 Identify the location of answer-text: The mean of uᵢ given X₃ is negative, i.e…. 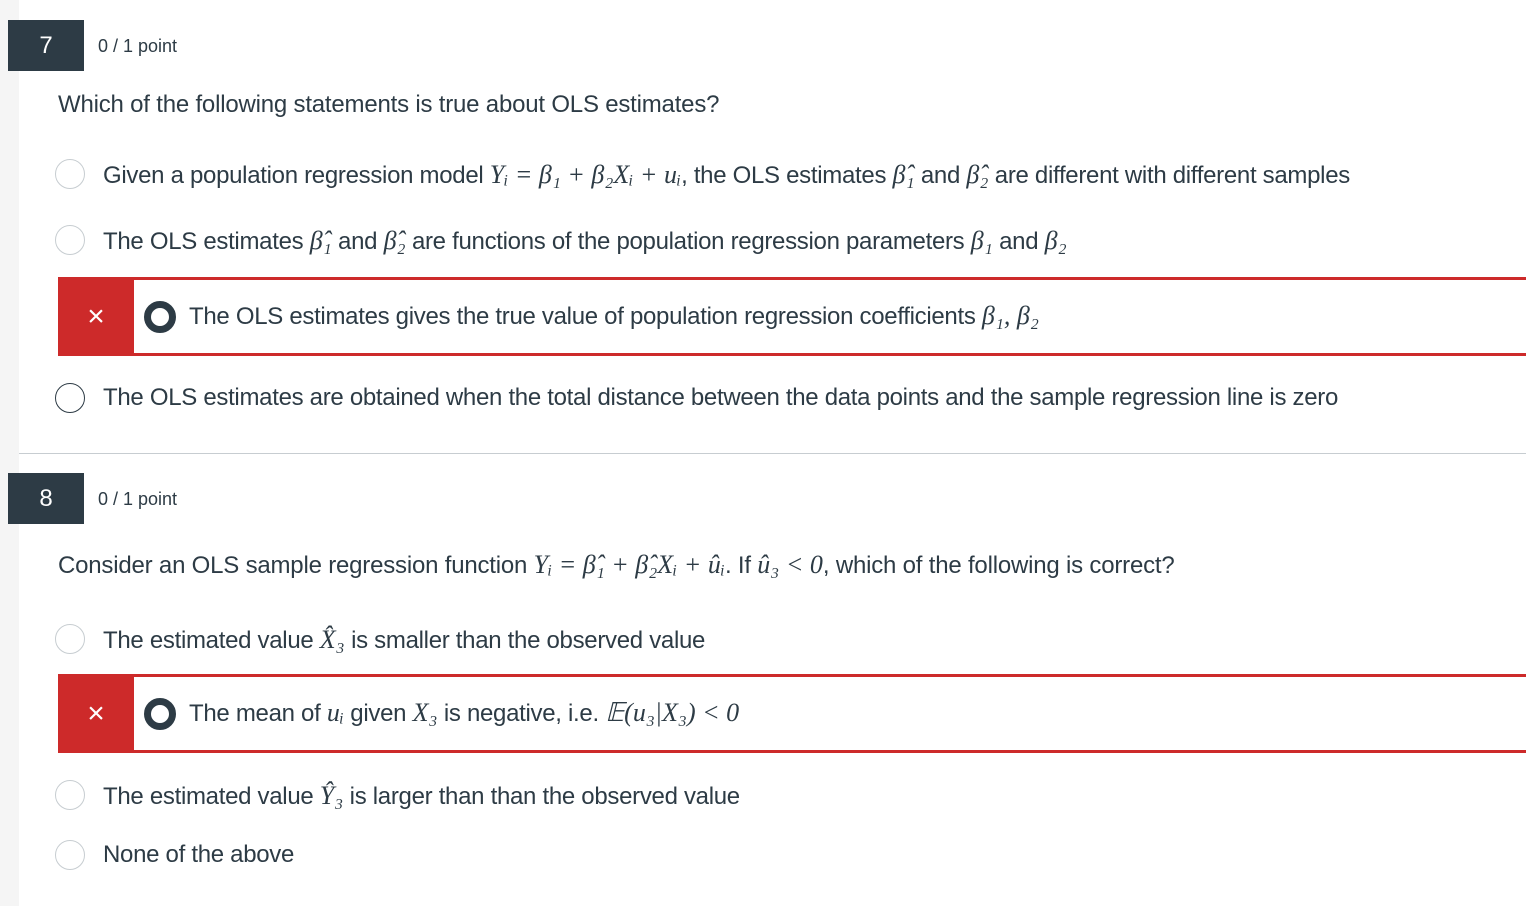
(464, 712).